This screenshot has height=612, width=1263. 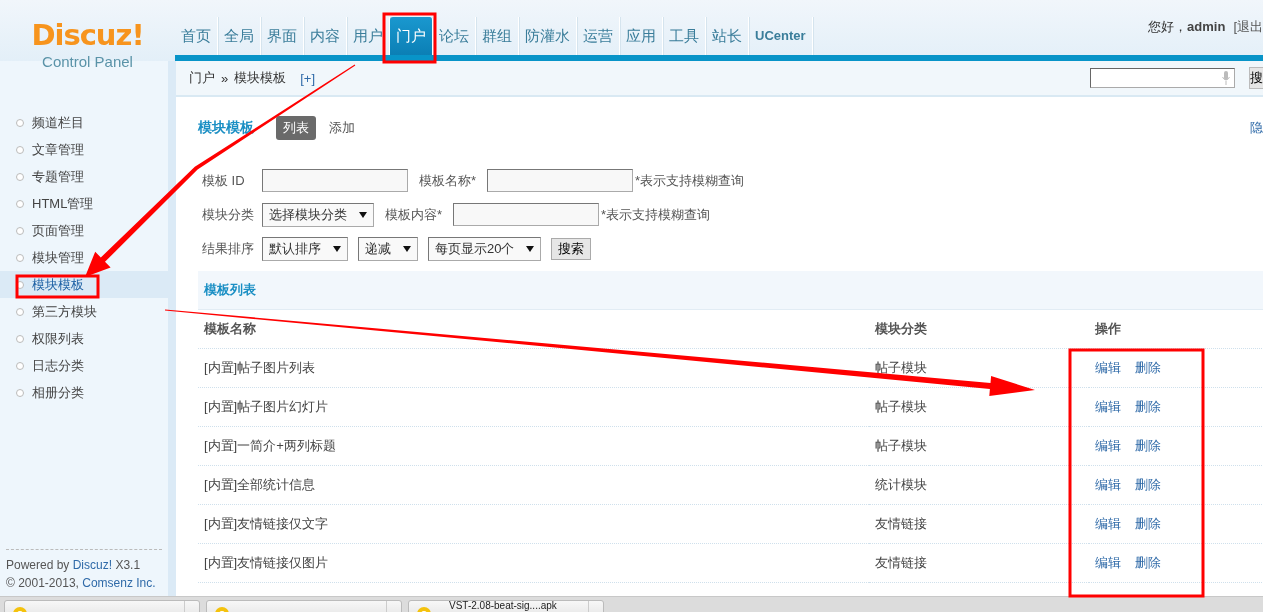 I want to click on page-title: 模块模板, so click(x=226, y=128).